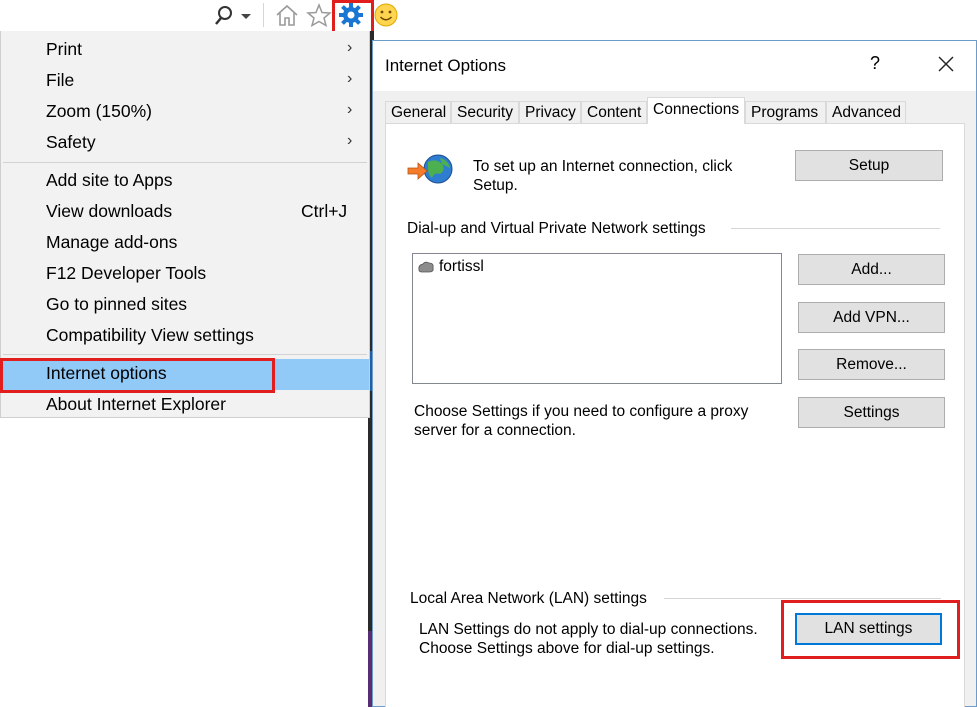  What do you see at coordinates (109, 211) in the screenshot?
I see `menu-item-label: View downloads` at bounding box center [109, 211].